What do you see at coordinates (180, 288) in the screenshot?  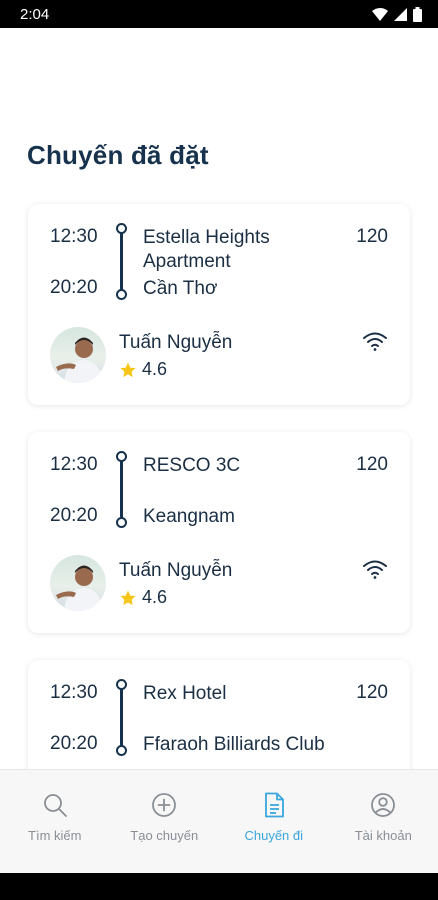 I see `dropoff-location: Cần Thơ` at bounding box center [180, 288].